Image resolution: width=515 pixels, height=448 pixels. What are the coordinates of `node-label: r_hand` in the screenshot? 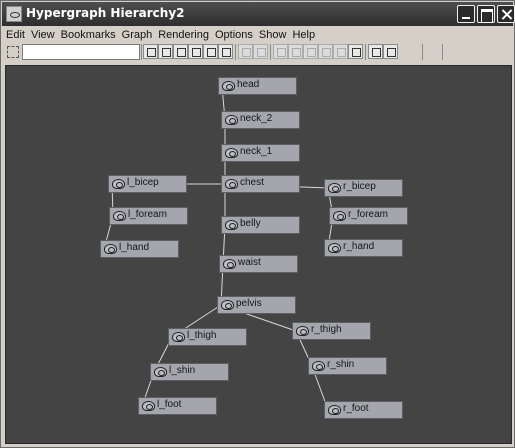 It's located at (359, 246).